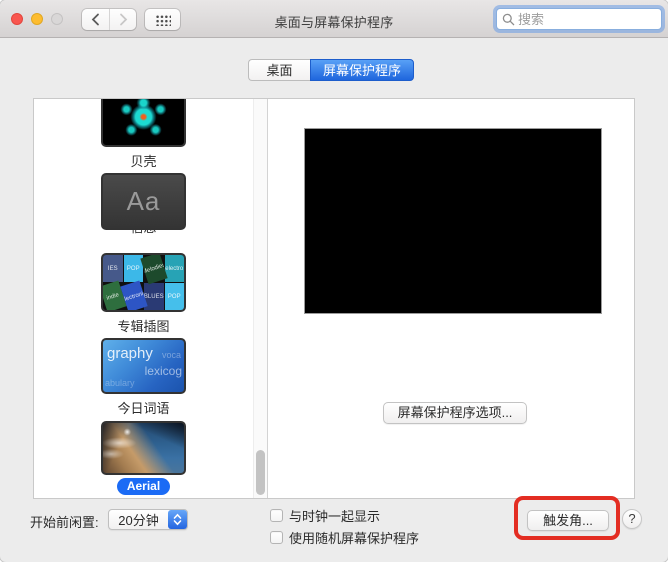 The width and height of the screenshot is (668, 562). I want to click on screensaver-preview, so click(453, 221).